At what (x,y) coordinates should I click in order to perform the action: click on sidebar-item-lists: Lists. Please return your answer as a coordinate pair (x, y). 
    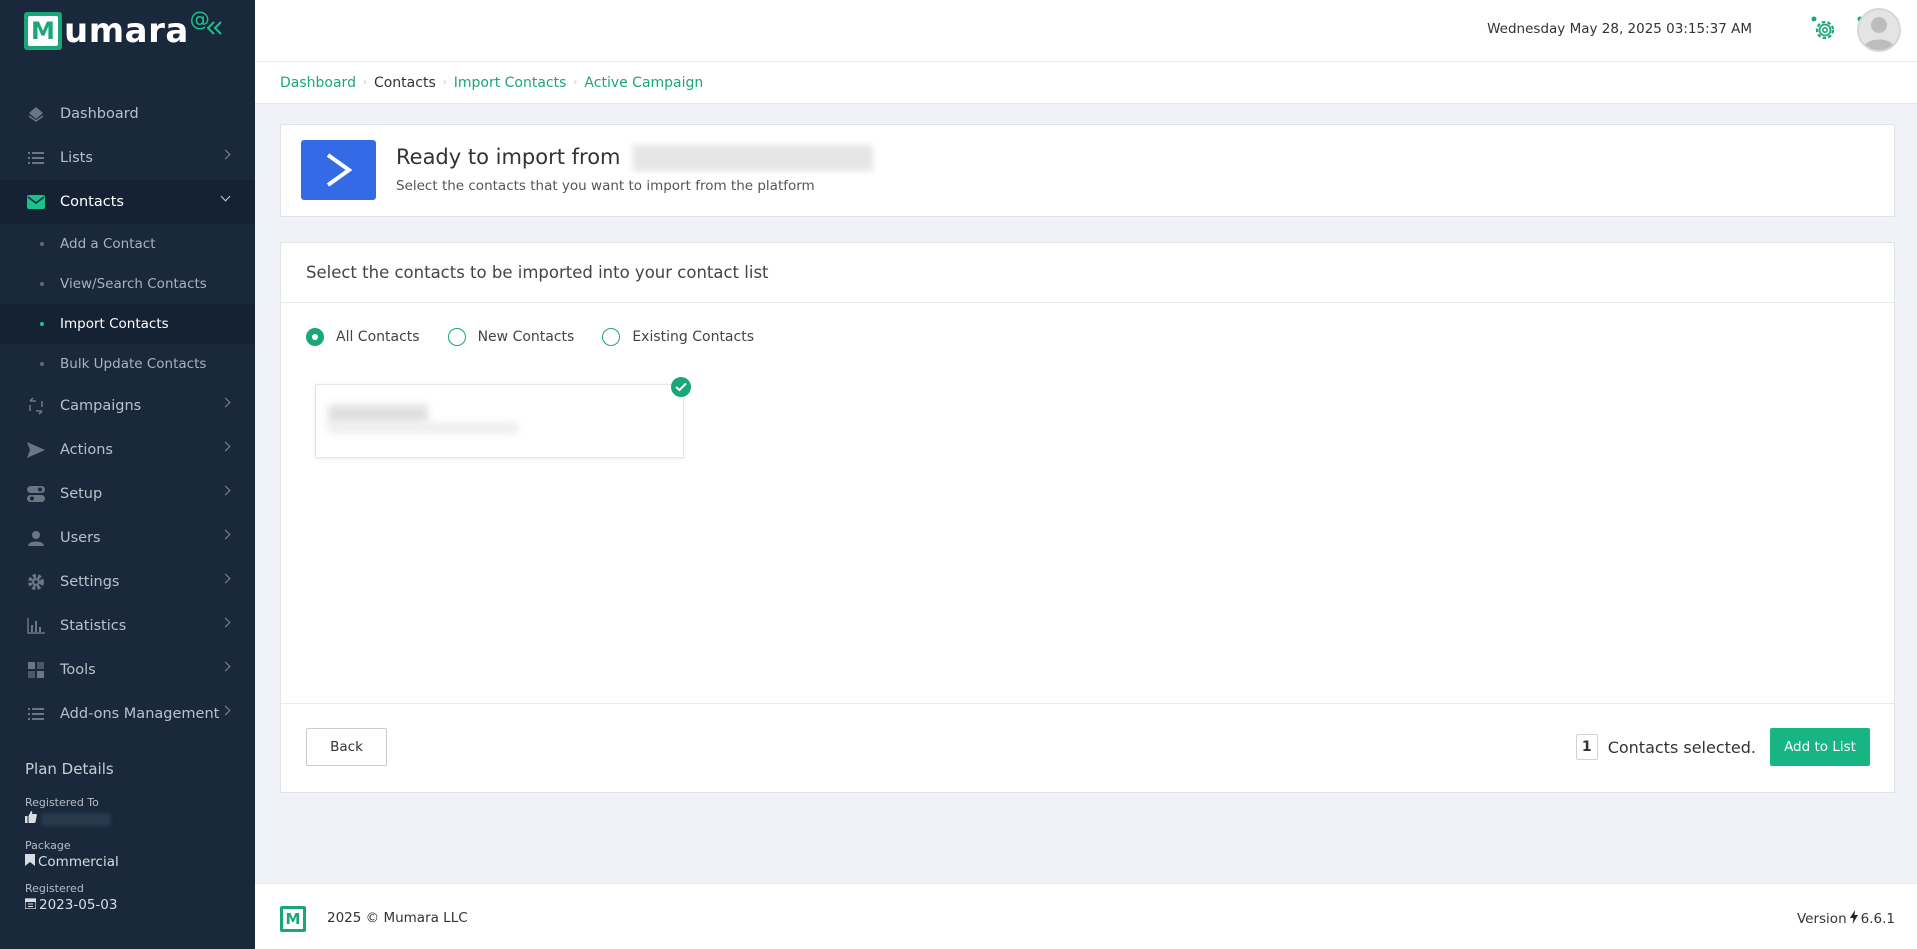
    Looking at the image, I should click on (127, 158).